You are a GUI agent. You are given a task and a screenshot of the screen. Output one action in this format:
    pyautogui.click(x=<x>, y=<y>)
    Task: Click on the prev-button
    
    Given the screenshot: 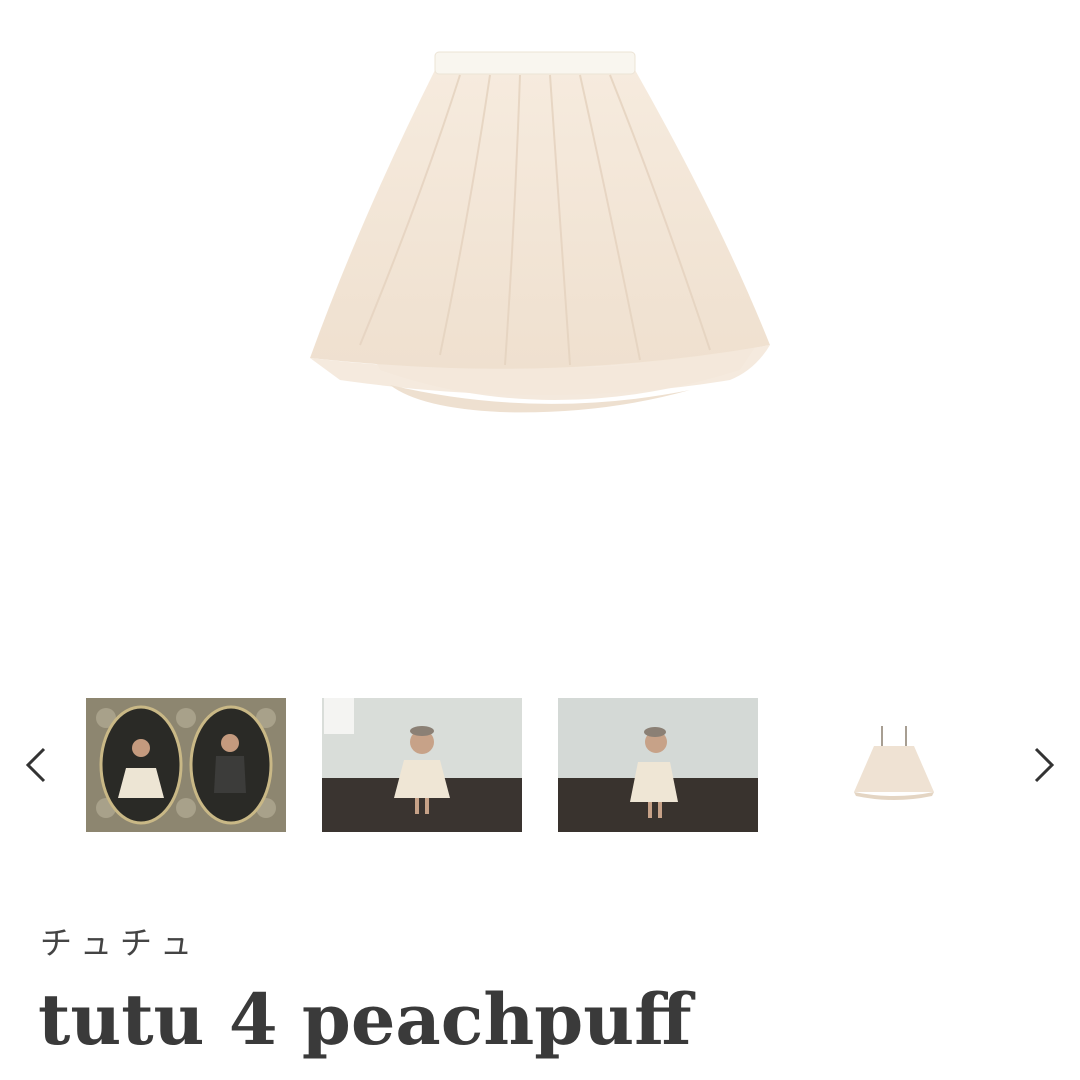 What is the action you would take?
    pyautogui.click(x=37, y=765)
    